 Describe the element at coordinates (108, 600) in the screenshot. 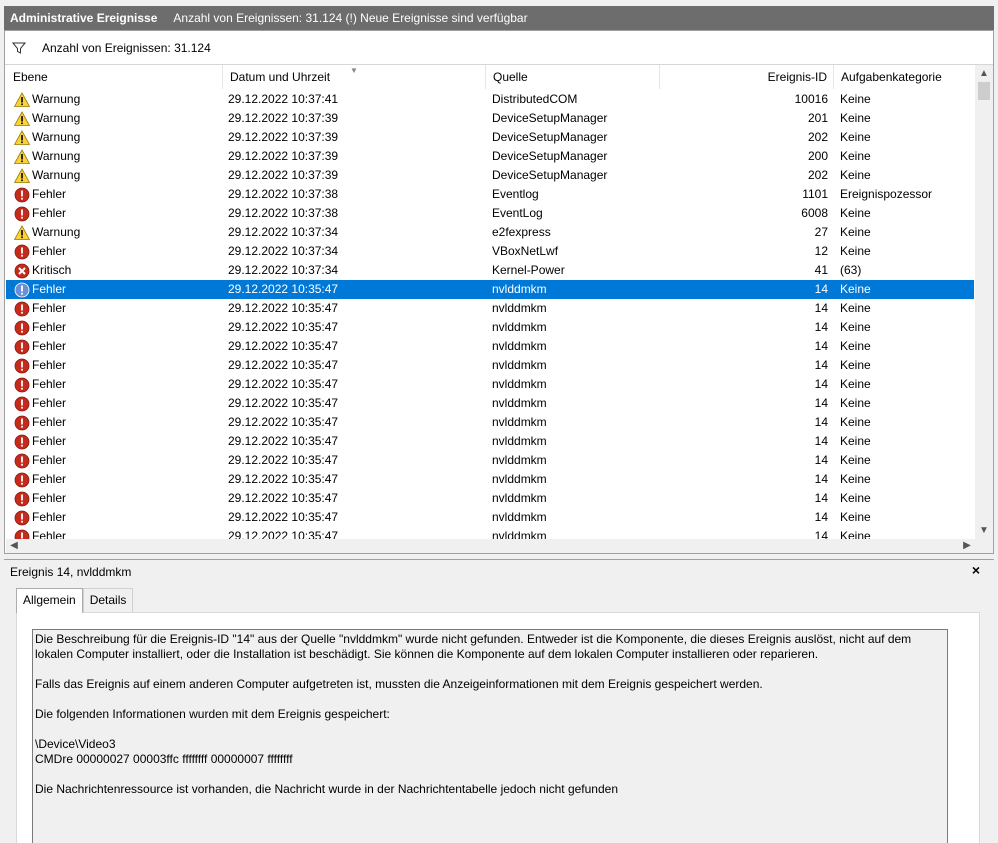

I see `tab-details: Details` at that location.